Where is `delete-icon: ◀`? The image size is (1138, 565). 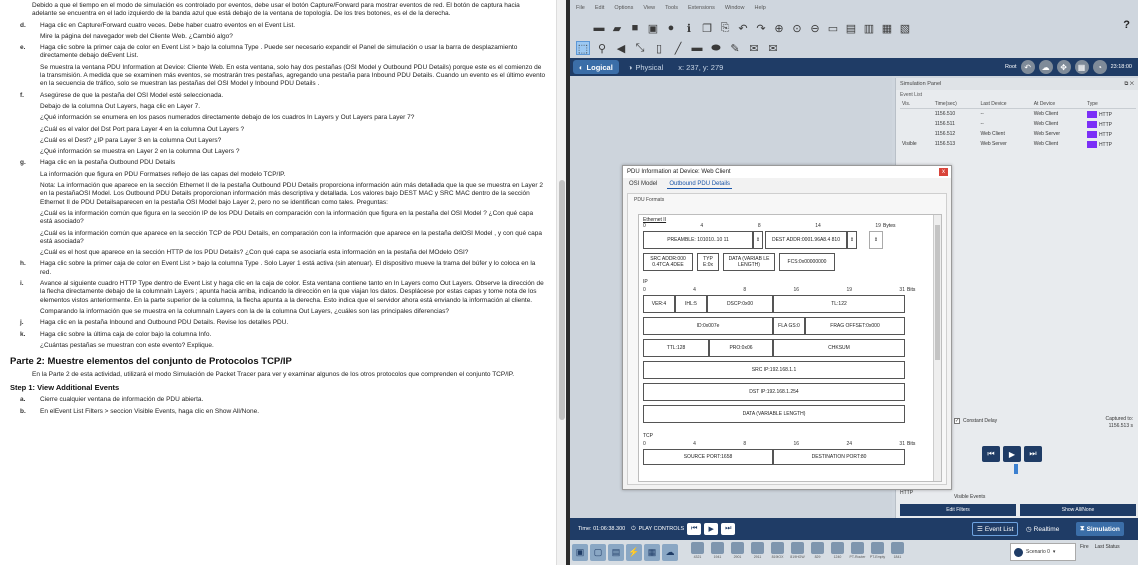 delete-icon: ◀ is located at coordinates (621, 48).